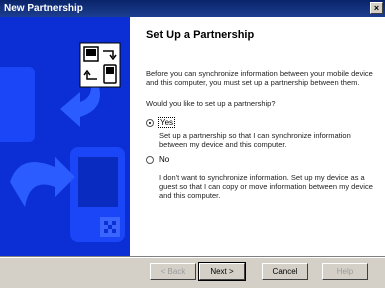 Image resolution: width=385 pixels, height=288 pixels. Describe the element at coordinates (166, 122) in the screenshot. I see `yes-radio-label: Yes` at that location.